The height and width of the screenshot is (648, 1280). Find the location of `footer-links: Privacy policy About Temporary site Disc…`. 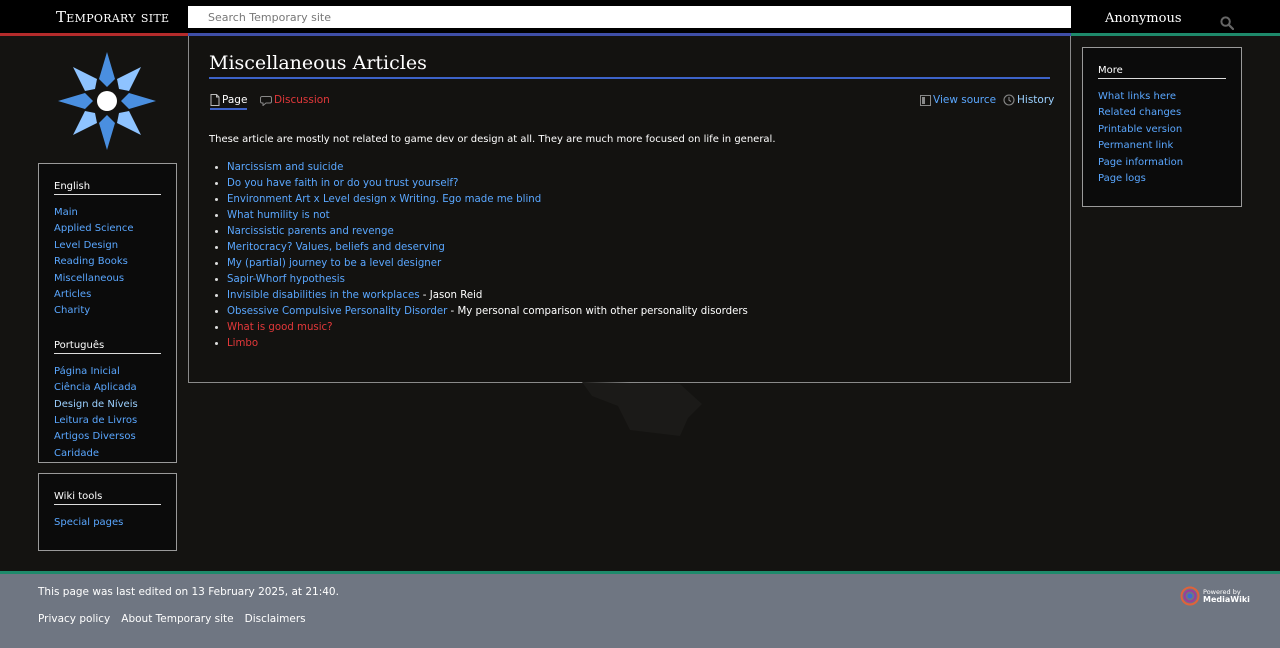

footer-links: Privacy policy About Temporary site Disc… is located at coordinates (172, 619).